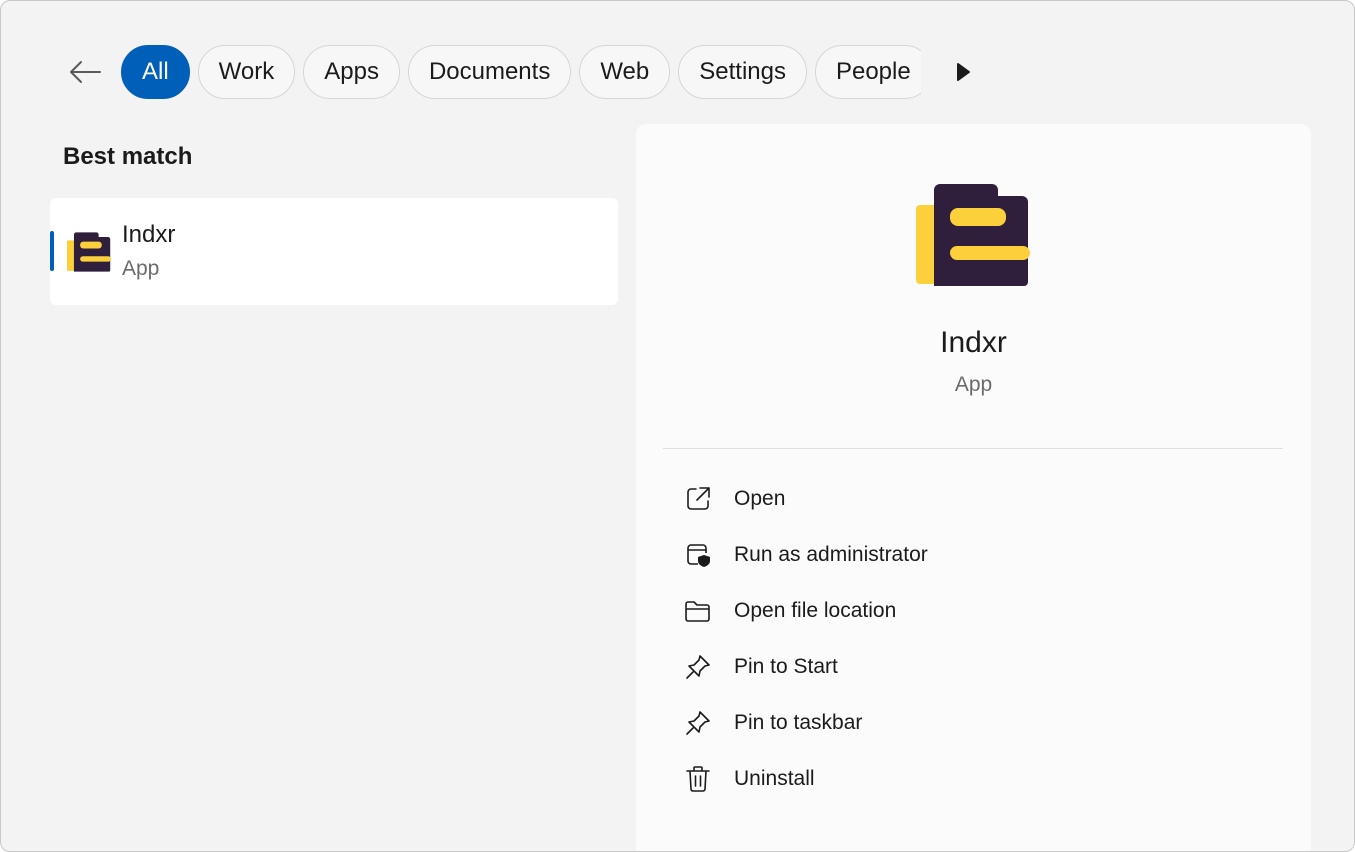 Image resolution: width=1355 pixels, height=852 pixels. What do you see at coordinates (973, 667) in the screenshot?
I see `action-pin-to-start: Pin to Start` at bounding box center [973, 667].